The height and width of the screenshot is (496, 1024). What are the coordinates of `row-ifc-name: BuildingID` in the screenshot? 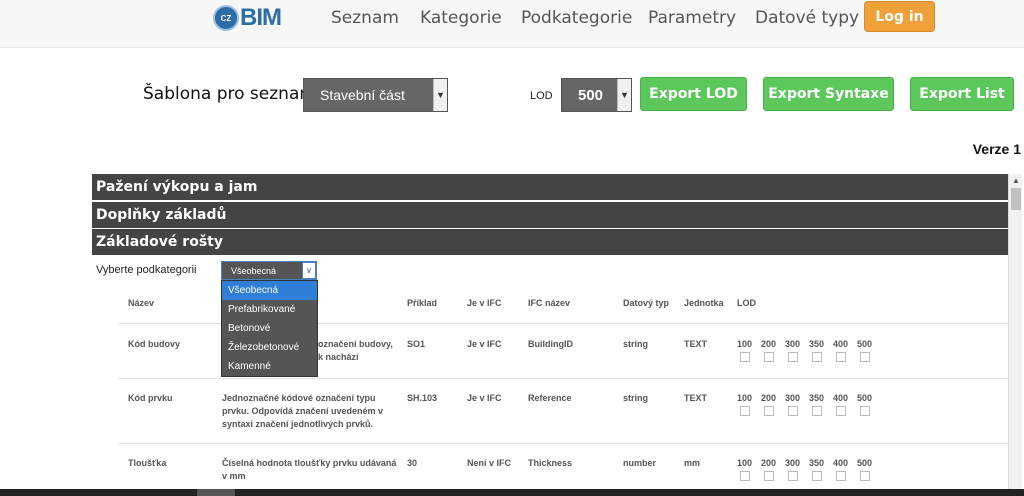 It's located at (550, 344).